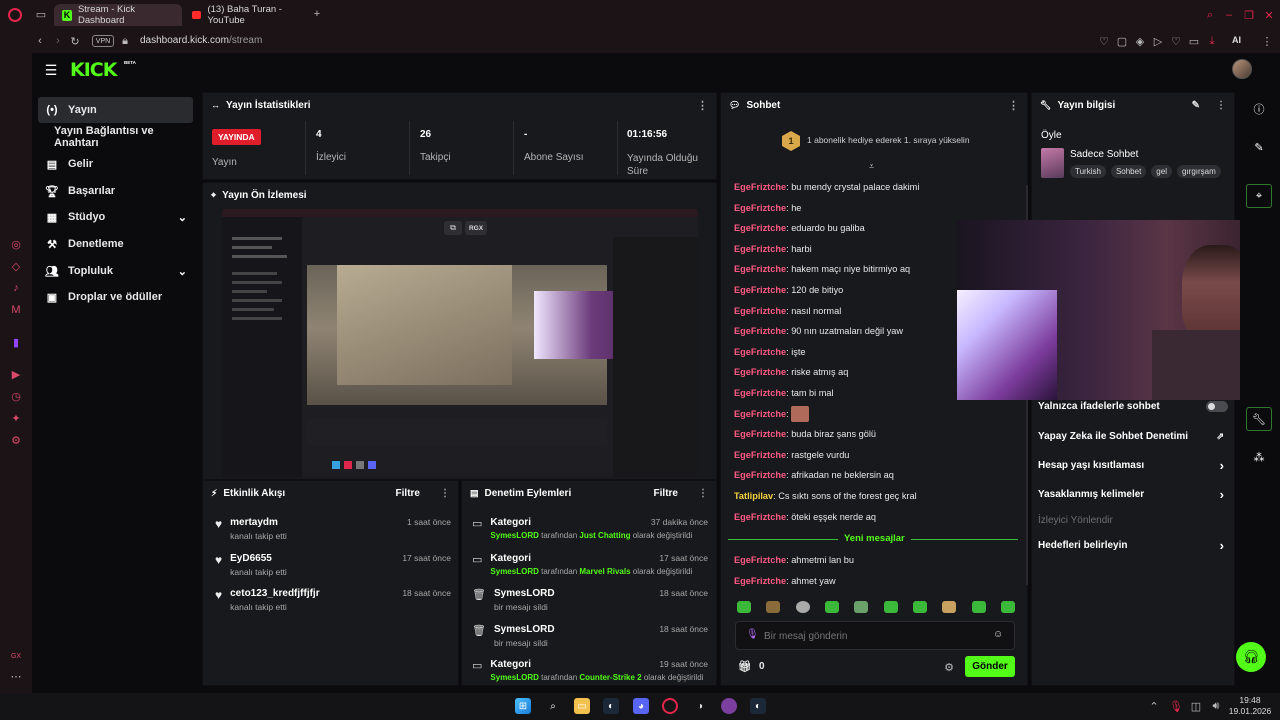  What do you see at coordinates (1176, 706) in the screenshot?
I see `tray-mic-icon: 🎙︎` at bounding box center [1176, 706].